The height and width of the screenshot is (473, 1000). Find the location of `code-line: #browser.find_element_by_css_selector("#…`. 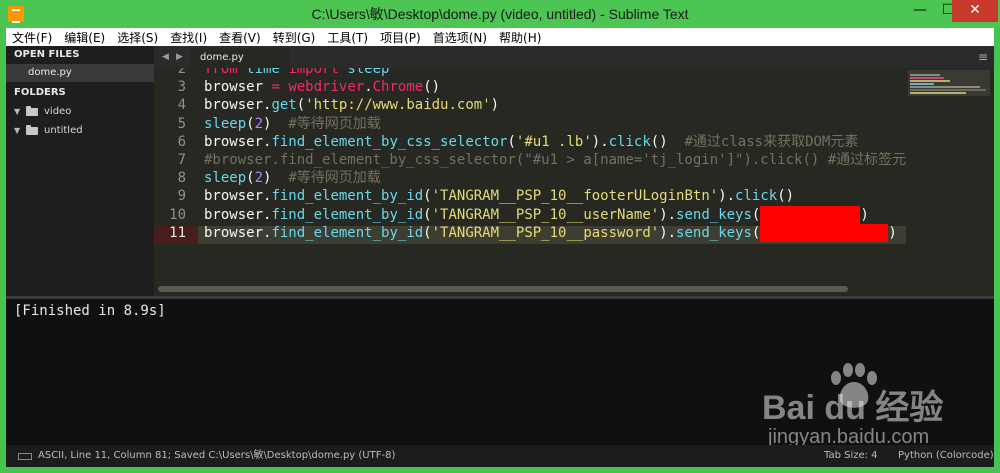

code-line: #browser.find_element_by_css_selector("#… is located at coordinates (555, 159).